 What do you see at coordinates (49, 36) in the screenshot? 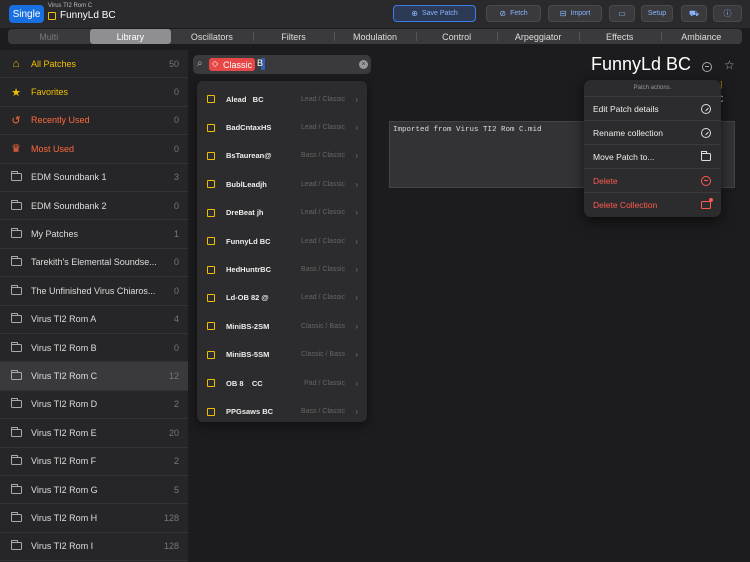
I see `tab-multi: Multi` at bounding box center [49, 36].